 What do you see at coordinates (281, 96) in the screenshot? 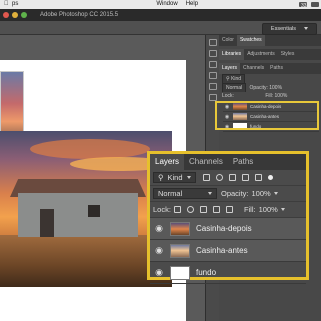
I see `fill-value-small: 100%` at bounding box center [281, 96].